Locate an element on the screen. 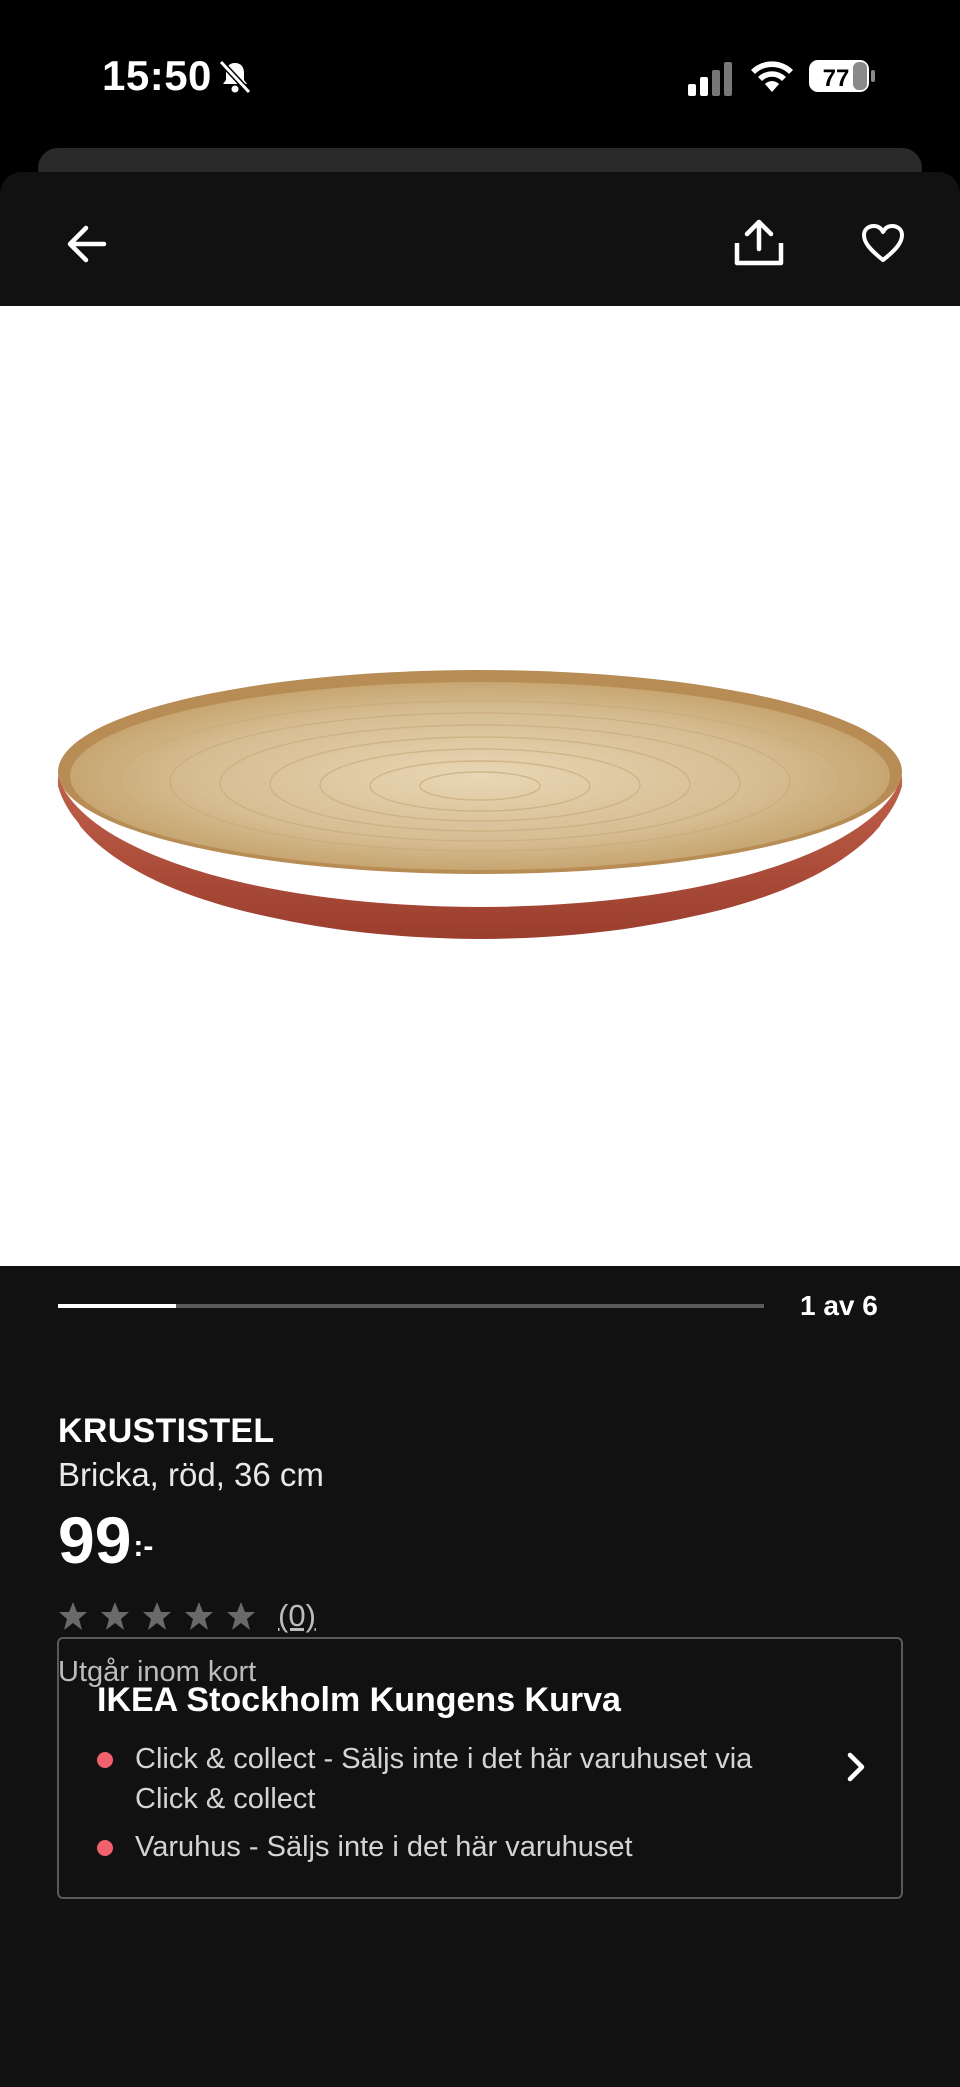  product-description: Bricka, röd, 36 cm is located at coordinates (191, 1474).